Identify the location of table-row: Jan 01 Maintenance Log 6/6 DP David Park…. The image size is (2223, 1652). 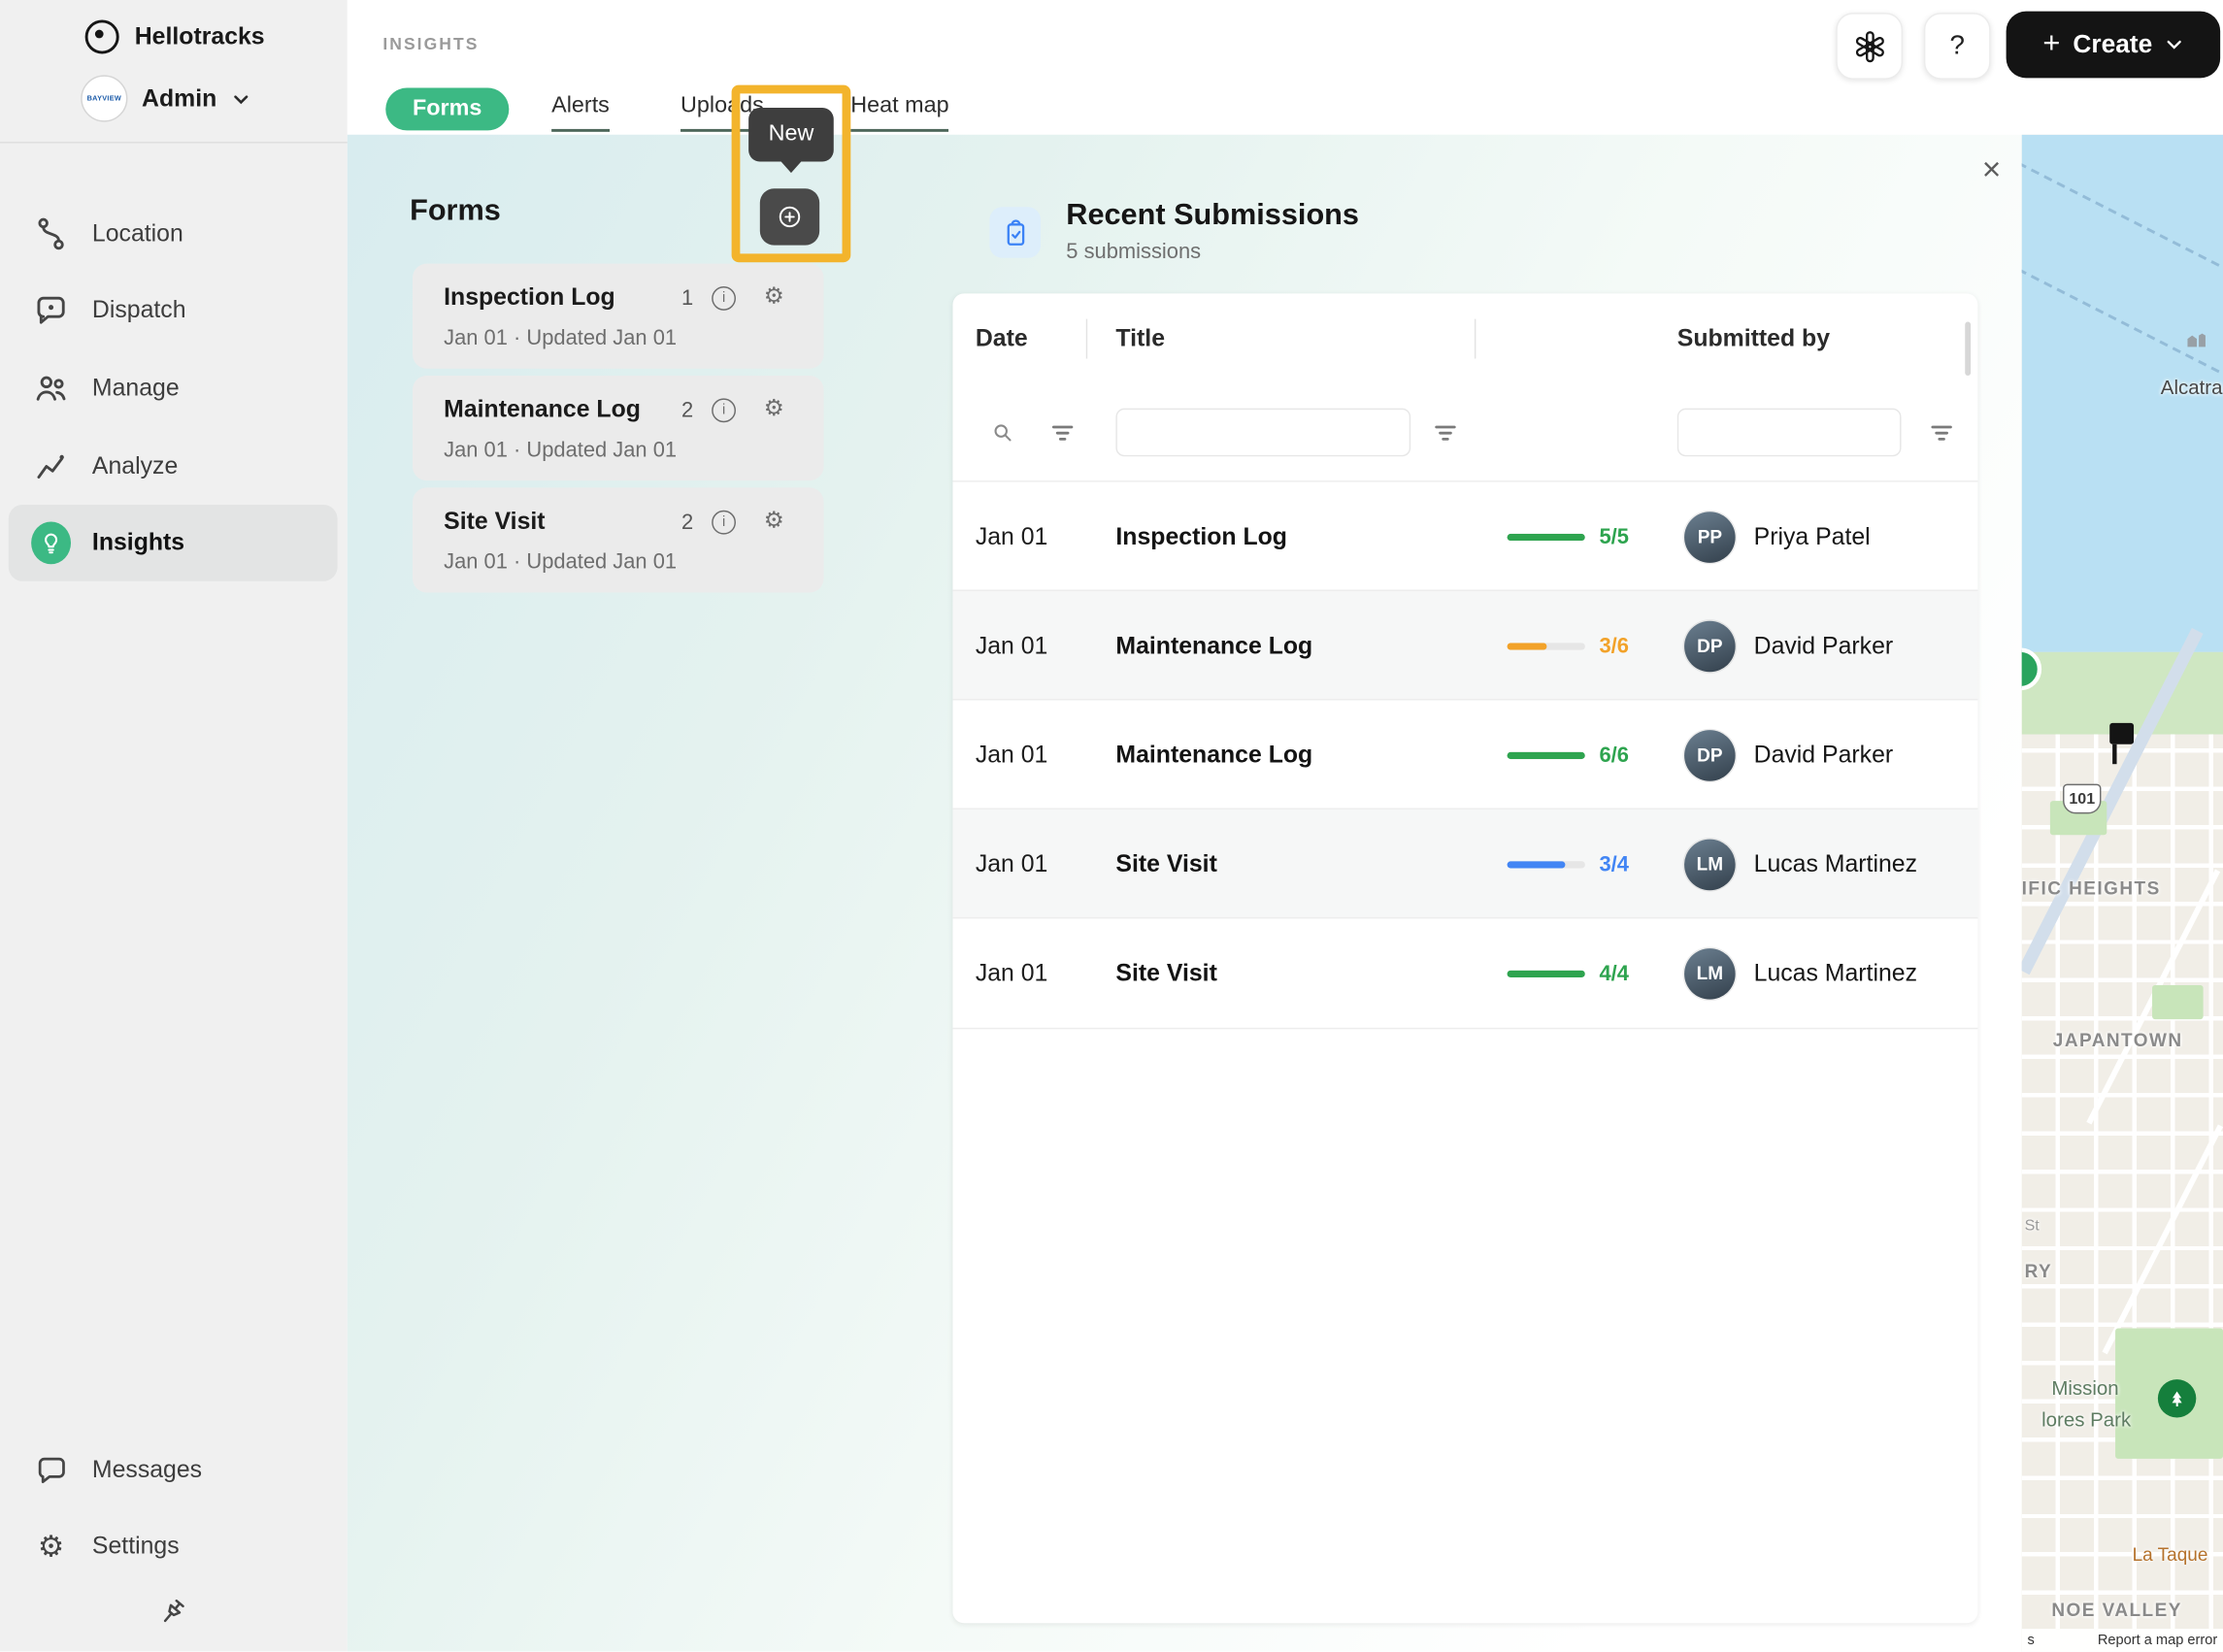
(1465, 754).